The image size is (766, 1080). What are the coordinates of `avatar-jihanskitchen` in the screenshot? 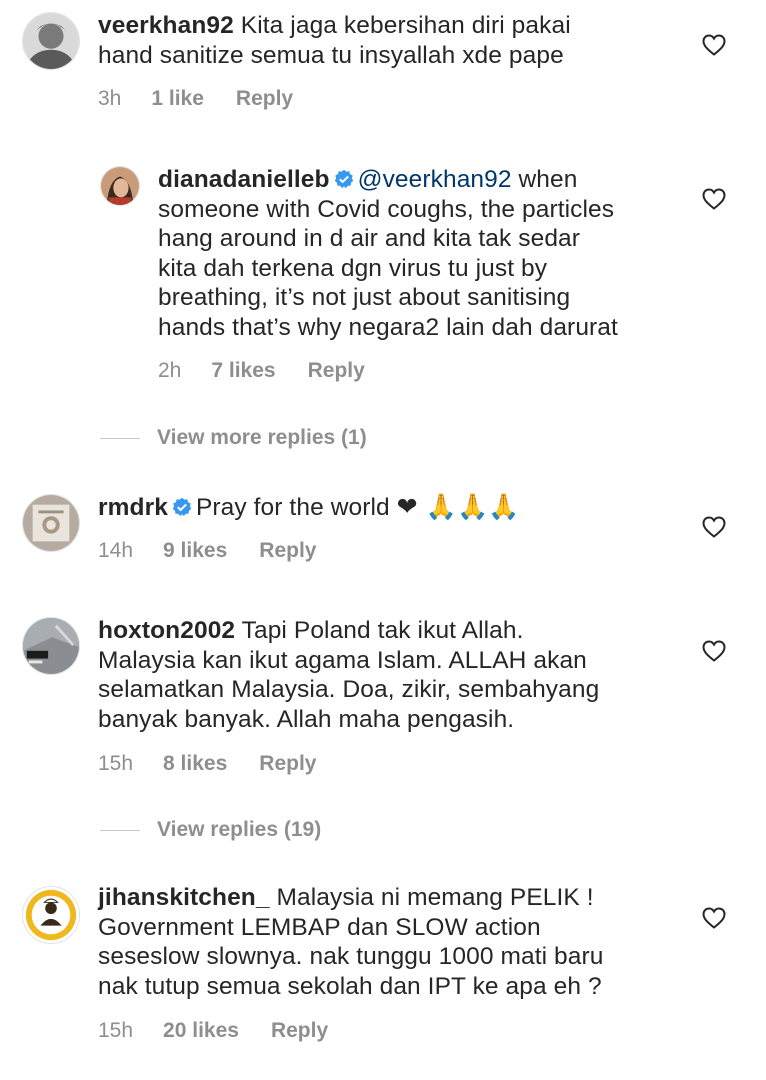 It's located at (51, 915).